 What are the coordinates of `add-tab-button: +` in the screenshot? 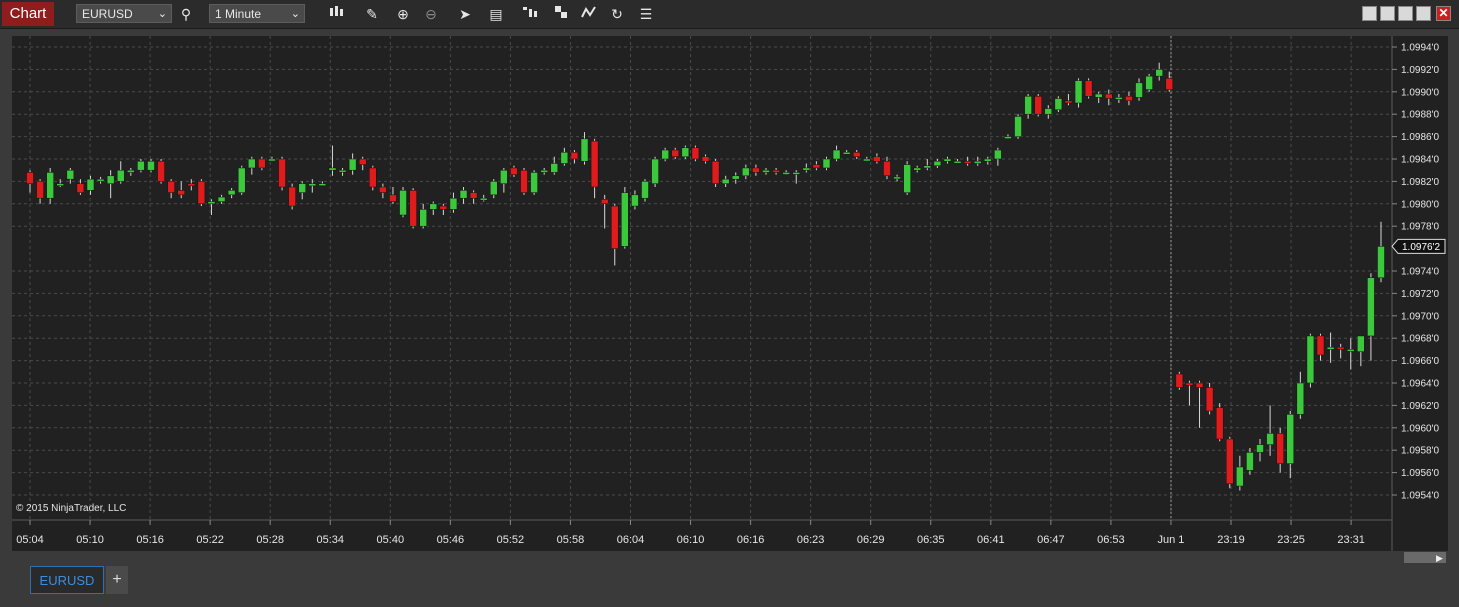 It's located at (117, 580).